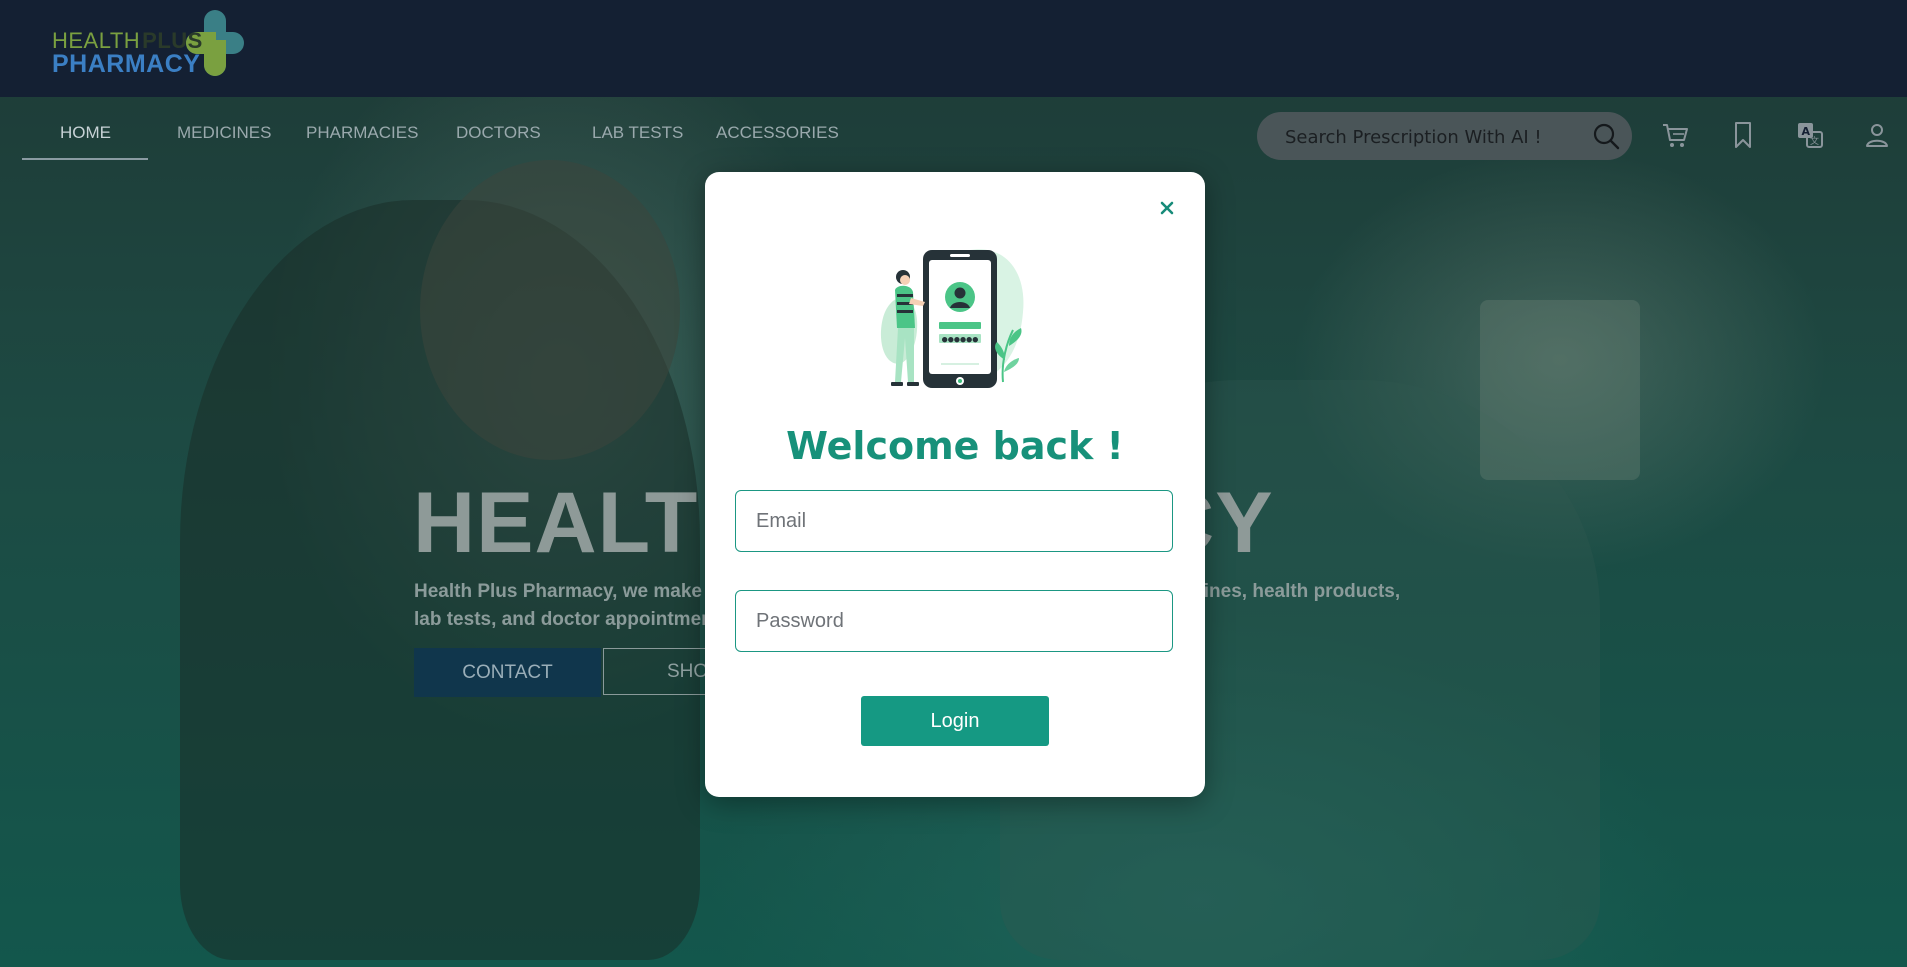 This screenshot has height=967, width=1907. I want to click on password-field-wrapper, so click(954, 621).